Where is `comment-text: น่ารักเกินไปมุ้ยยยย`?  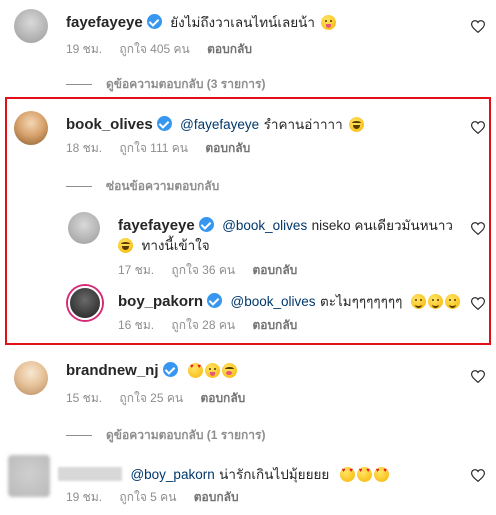 comment-text: น่ารักเกินไปมุ้ยยยย is located at coordinates (274, 474).